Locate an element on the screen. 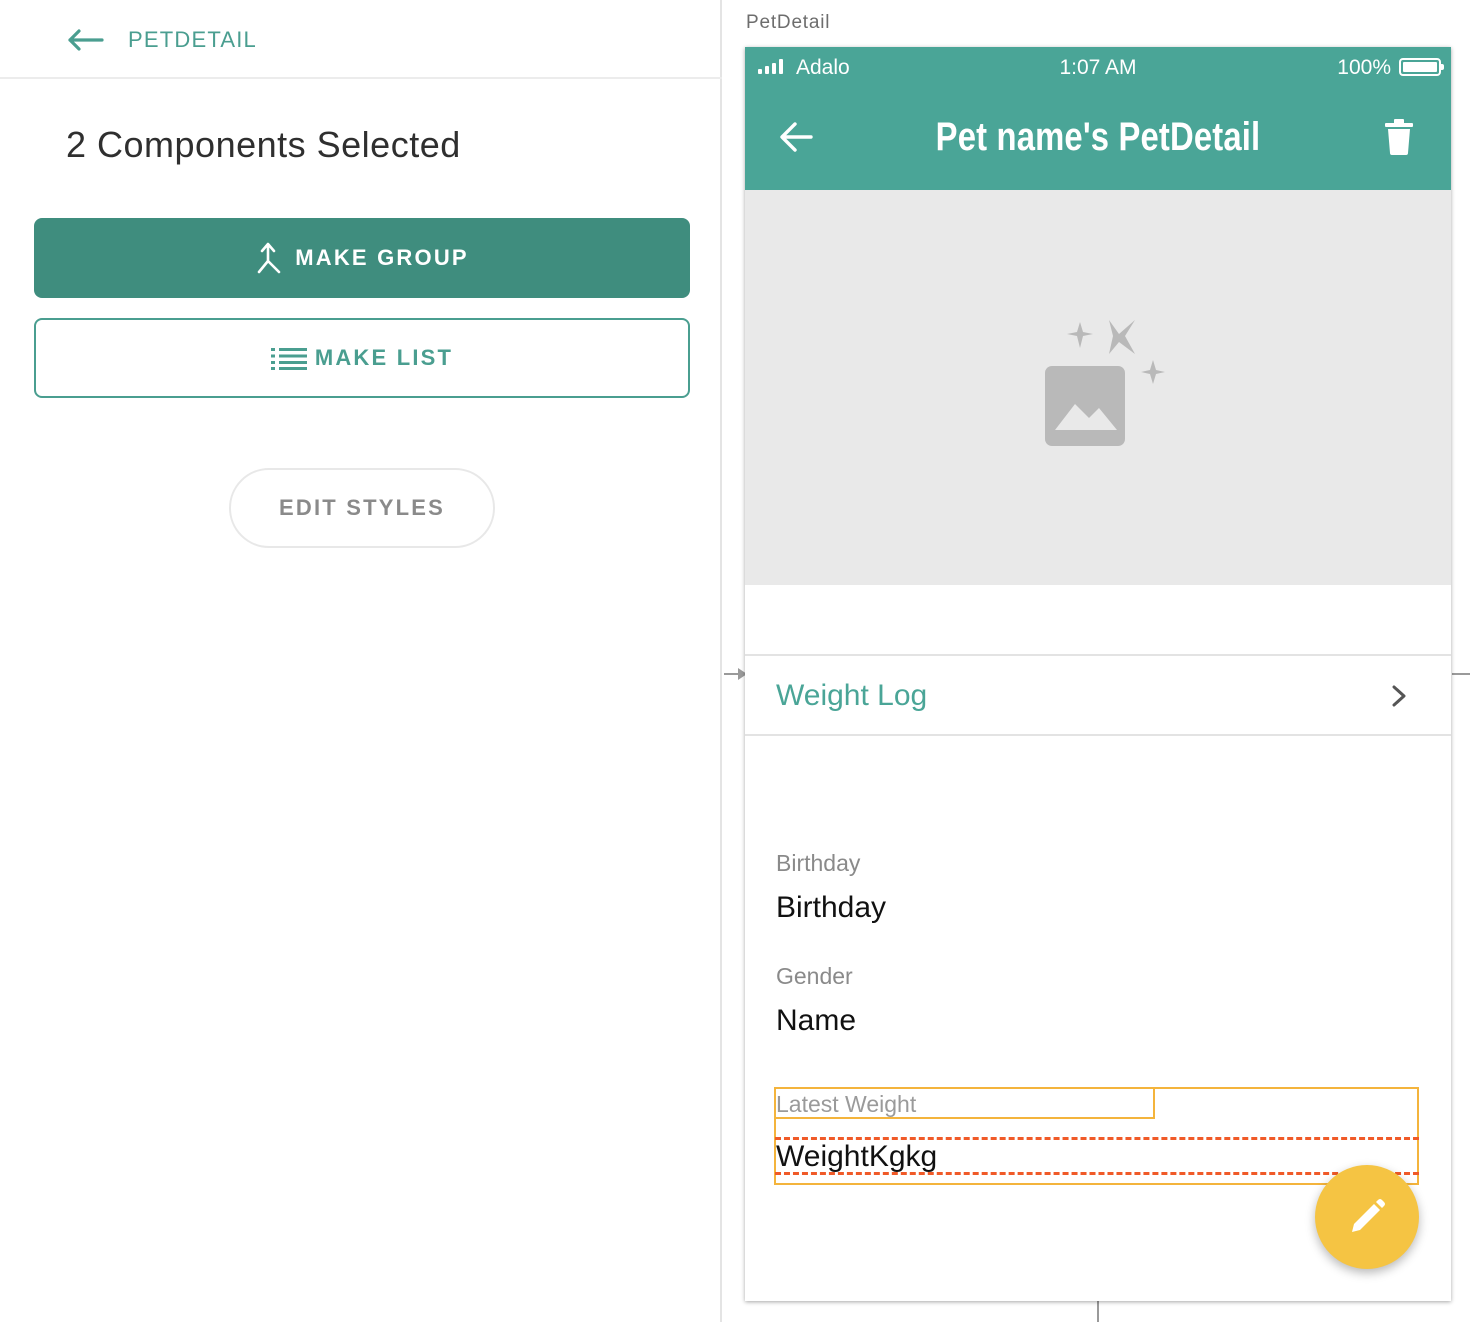 This screenshot has height=1322, width=1470. arrow-left-icon is located at coordinates (86, 40).